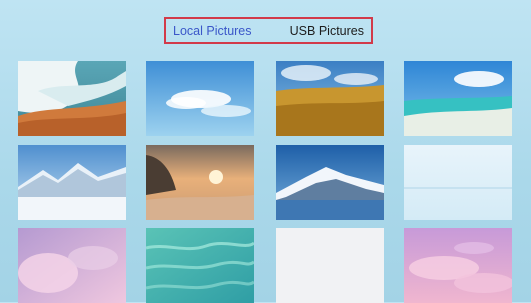  I want to click on tab-usb-pictures: USB Pictures, so click(327, 31).